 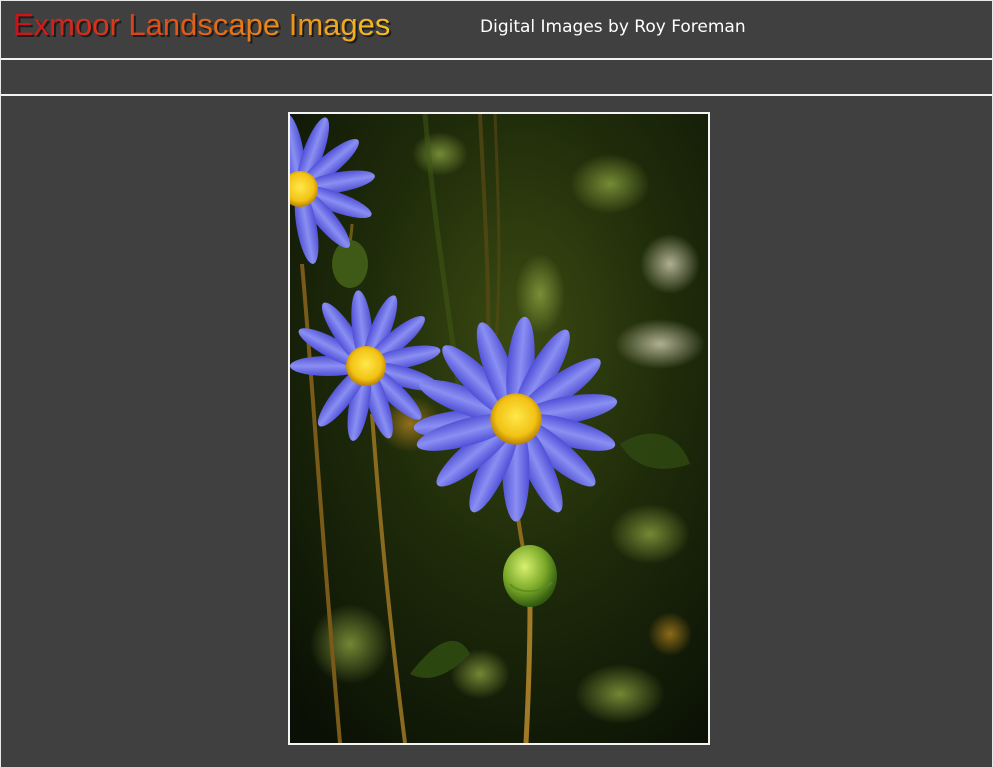 What do you see at coordinates (613, 27) in the screenshot?
I see `site-subtitle: Digital Images by Roy Foreman` at bounding box center [613, 27].